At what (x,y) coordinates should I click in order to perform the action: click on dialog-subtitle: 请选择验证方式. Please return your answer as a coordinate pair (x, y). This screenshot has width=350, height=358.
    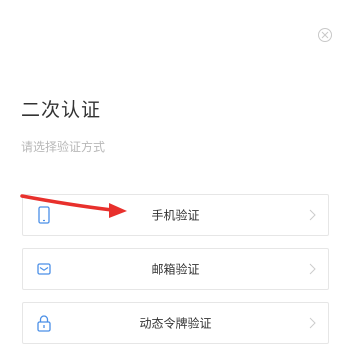
    Looking at the image, I should click on (63, 147).